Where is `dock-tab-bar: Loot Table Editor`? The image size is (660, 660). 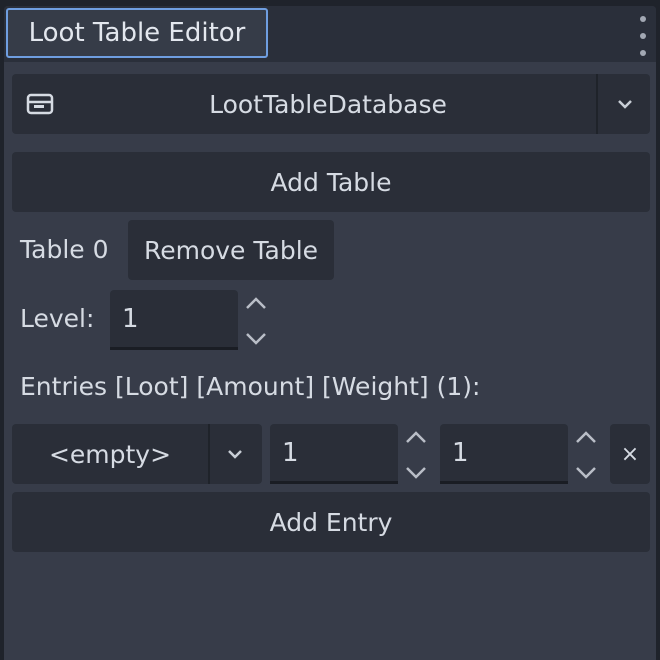
dock-tab-bar: Loot Table Editor is located at coordinates (330, 34).